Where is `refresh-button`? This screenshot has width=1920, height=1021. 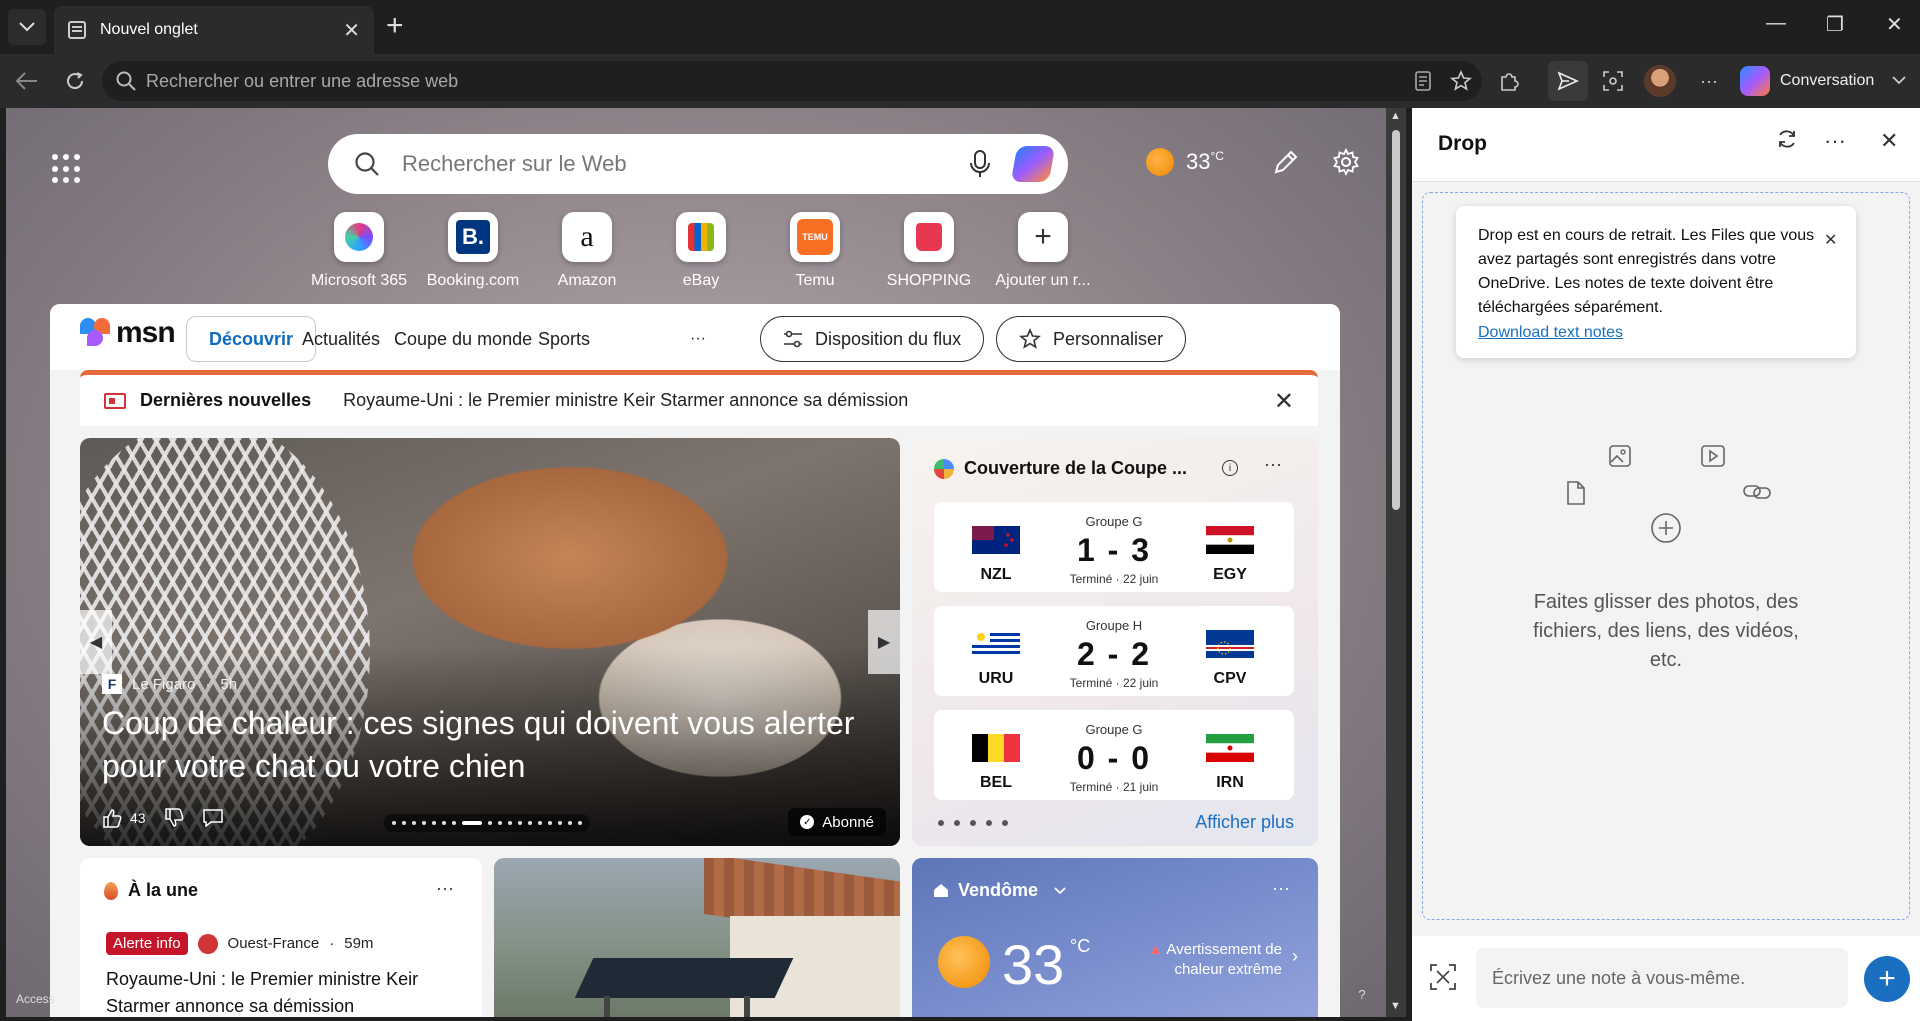
refresh-button is located at coordinates (75, 81).